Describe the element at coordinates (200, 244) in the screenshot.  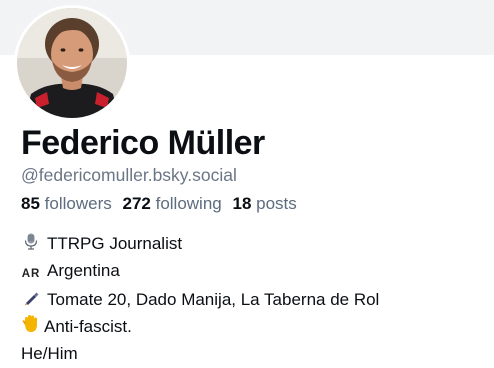
I see `bio-line: TTRPG Journalist` at that location.